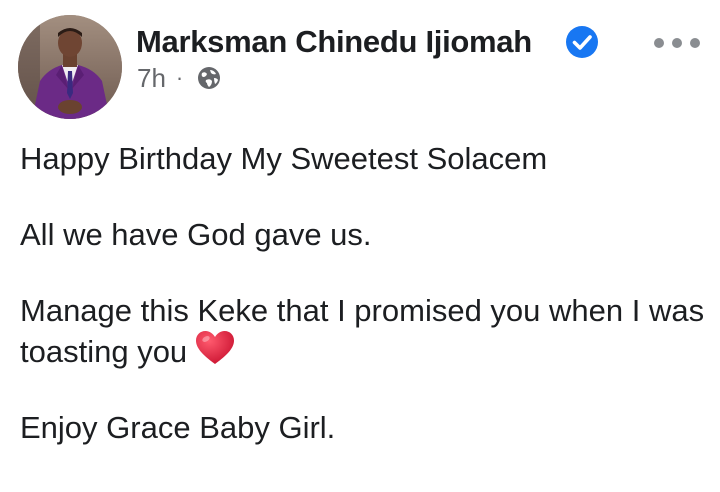 This screenshot has width=720, height=492. What do you see at coordinates (70, 67) in the screenshot?
I see `author-avatar` at bounding box center [70, 67].